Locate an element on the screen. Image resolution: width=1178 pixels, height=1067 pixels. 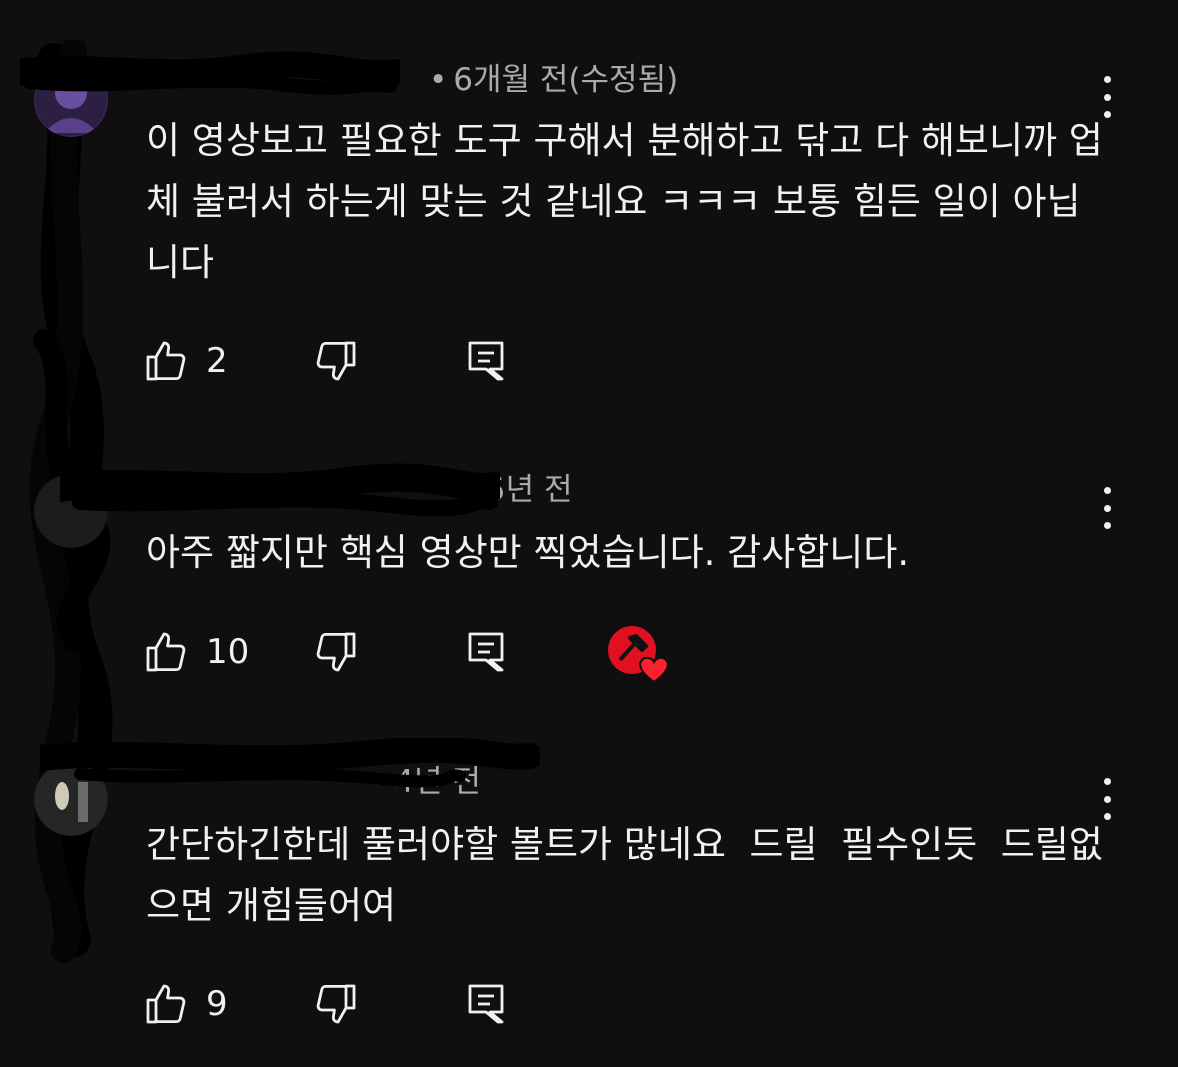
like-button: 2 is located at coordinates (185, 361).